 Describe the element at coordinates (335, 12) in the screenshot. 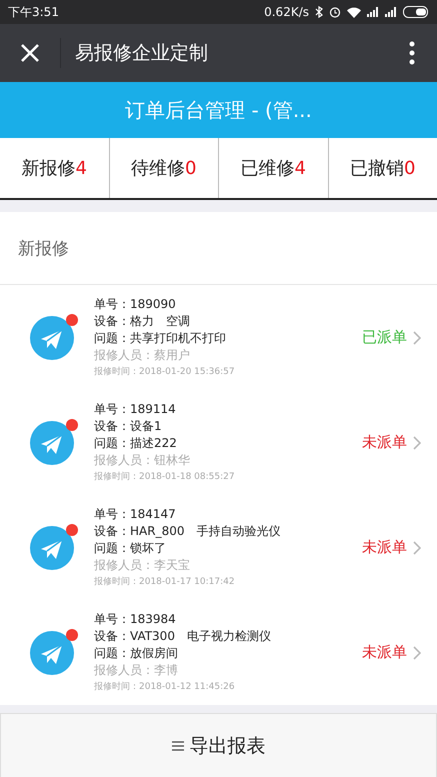

I see `alarm-icon` at that location.